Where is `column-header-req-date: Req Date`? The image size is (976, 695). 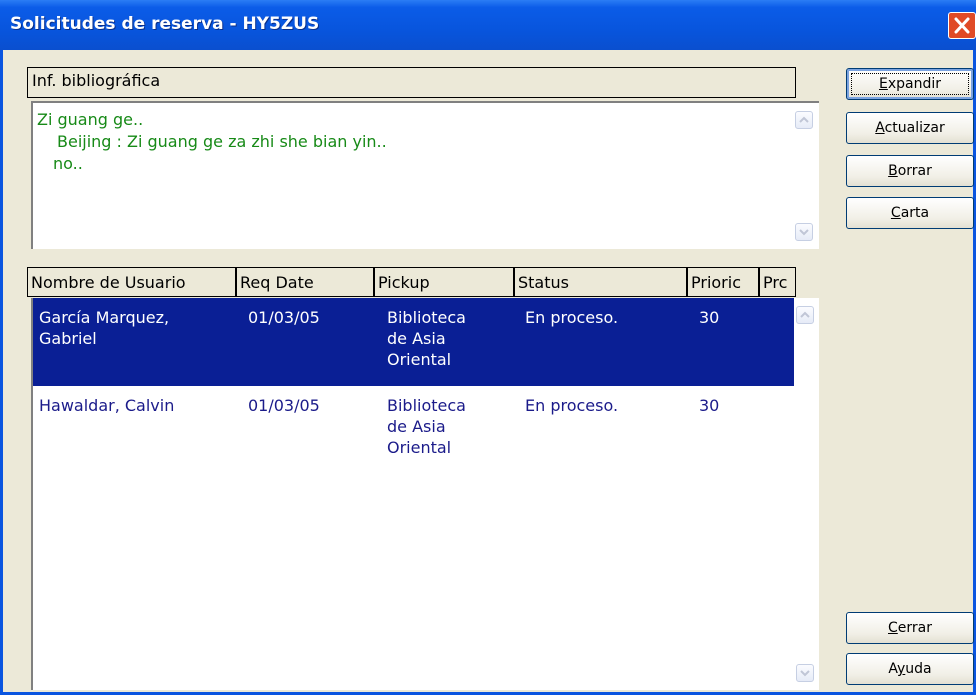
column-header-req-date: Req Date is located at coordinates (305, 282).